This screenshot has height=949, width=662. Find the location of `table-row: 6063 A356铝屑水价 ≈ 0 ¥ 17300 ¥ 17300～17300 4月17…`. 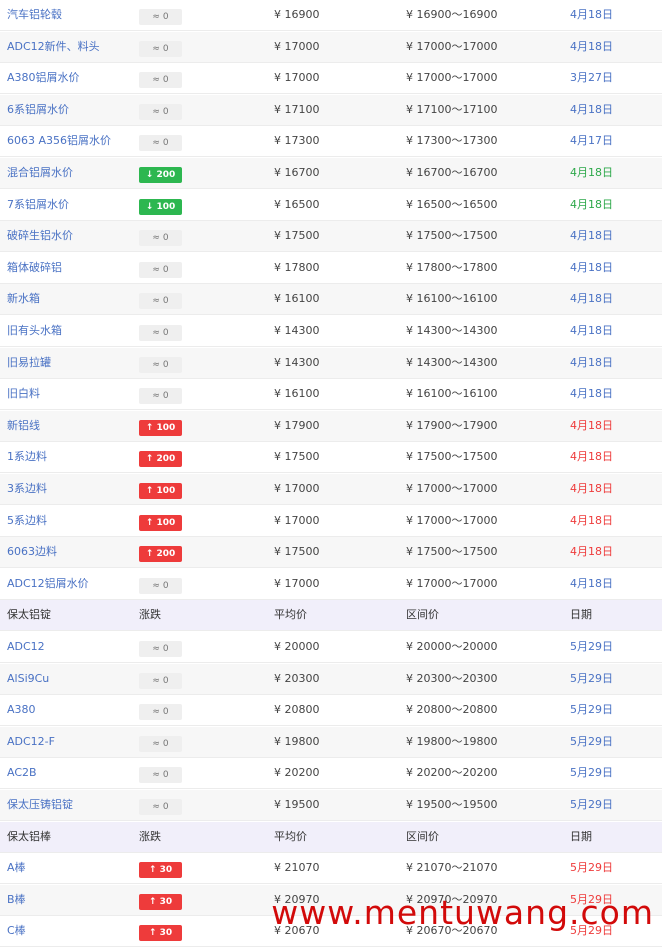

table-row: 6063 A356铝屑水价 ≈ 0 ¥ 17300 ¥ 17300～17300 4月17… is located at coordinates (331, 141).